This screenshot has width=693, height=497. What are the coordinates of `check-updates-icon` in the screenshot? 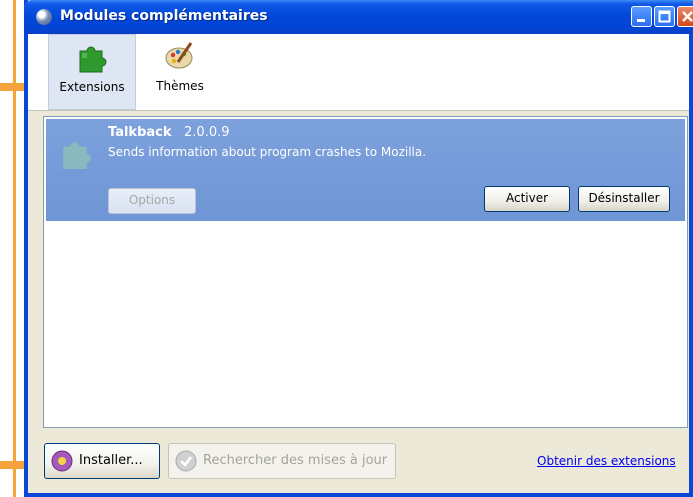 It's located at (186, 461).